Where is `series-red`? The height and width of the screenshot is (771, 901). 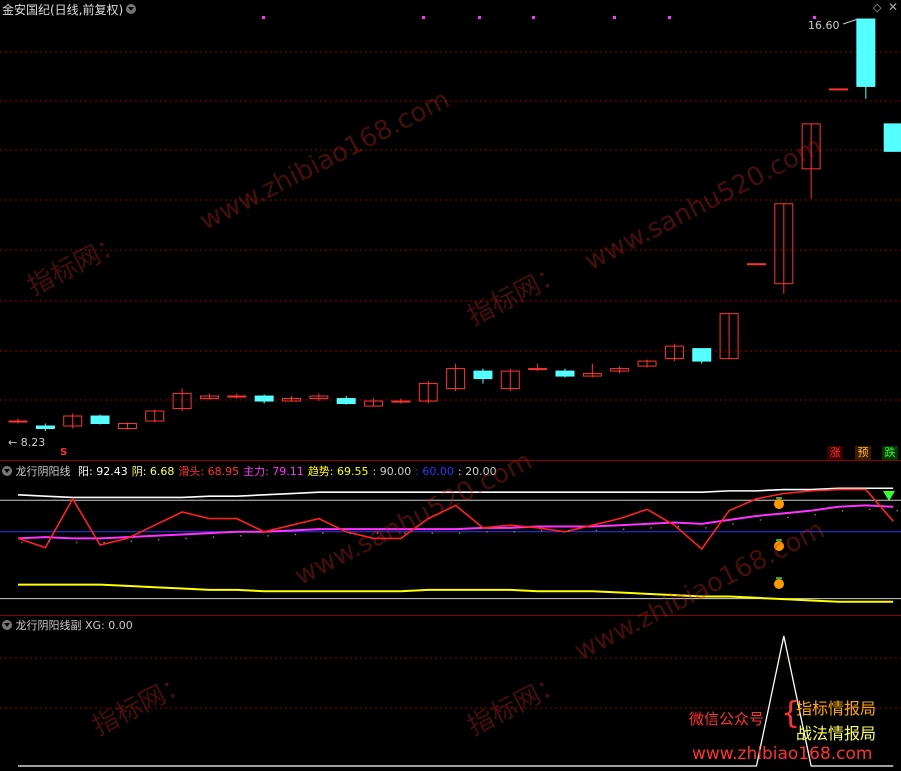
series-red is located at coordinates (455, 519).